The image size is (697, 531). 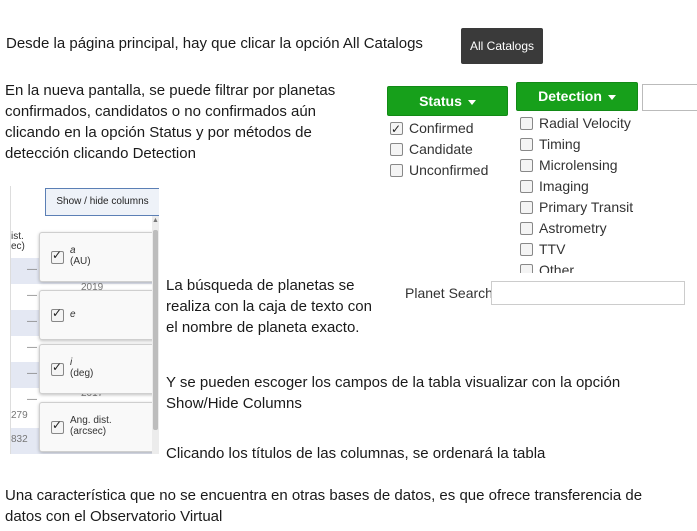 I want to click on column-name: i, so click(x=71, y=362).